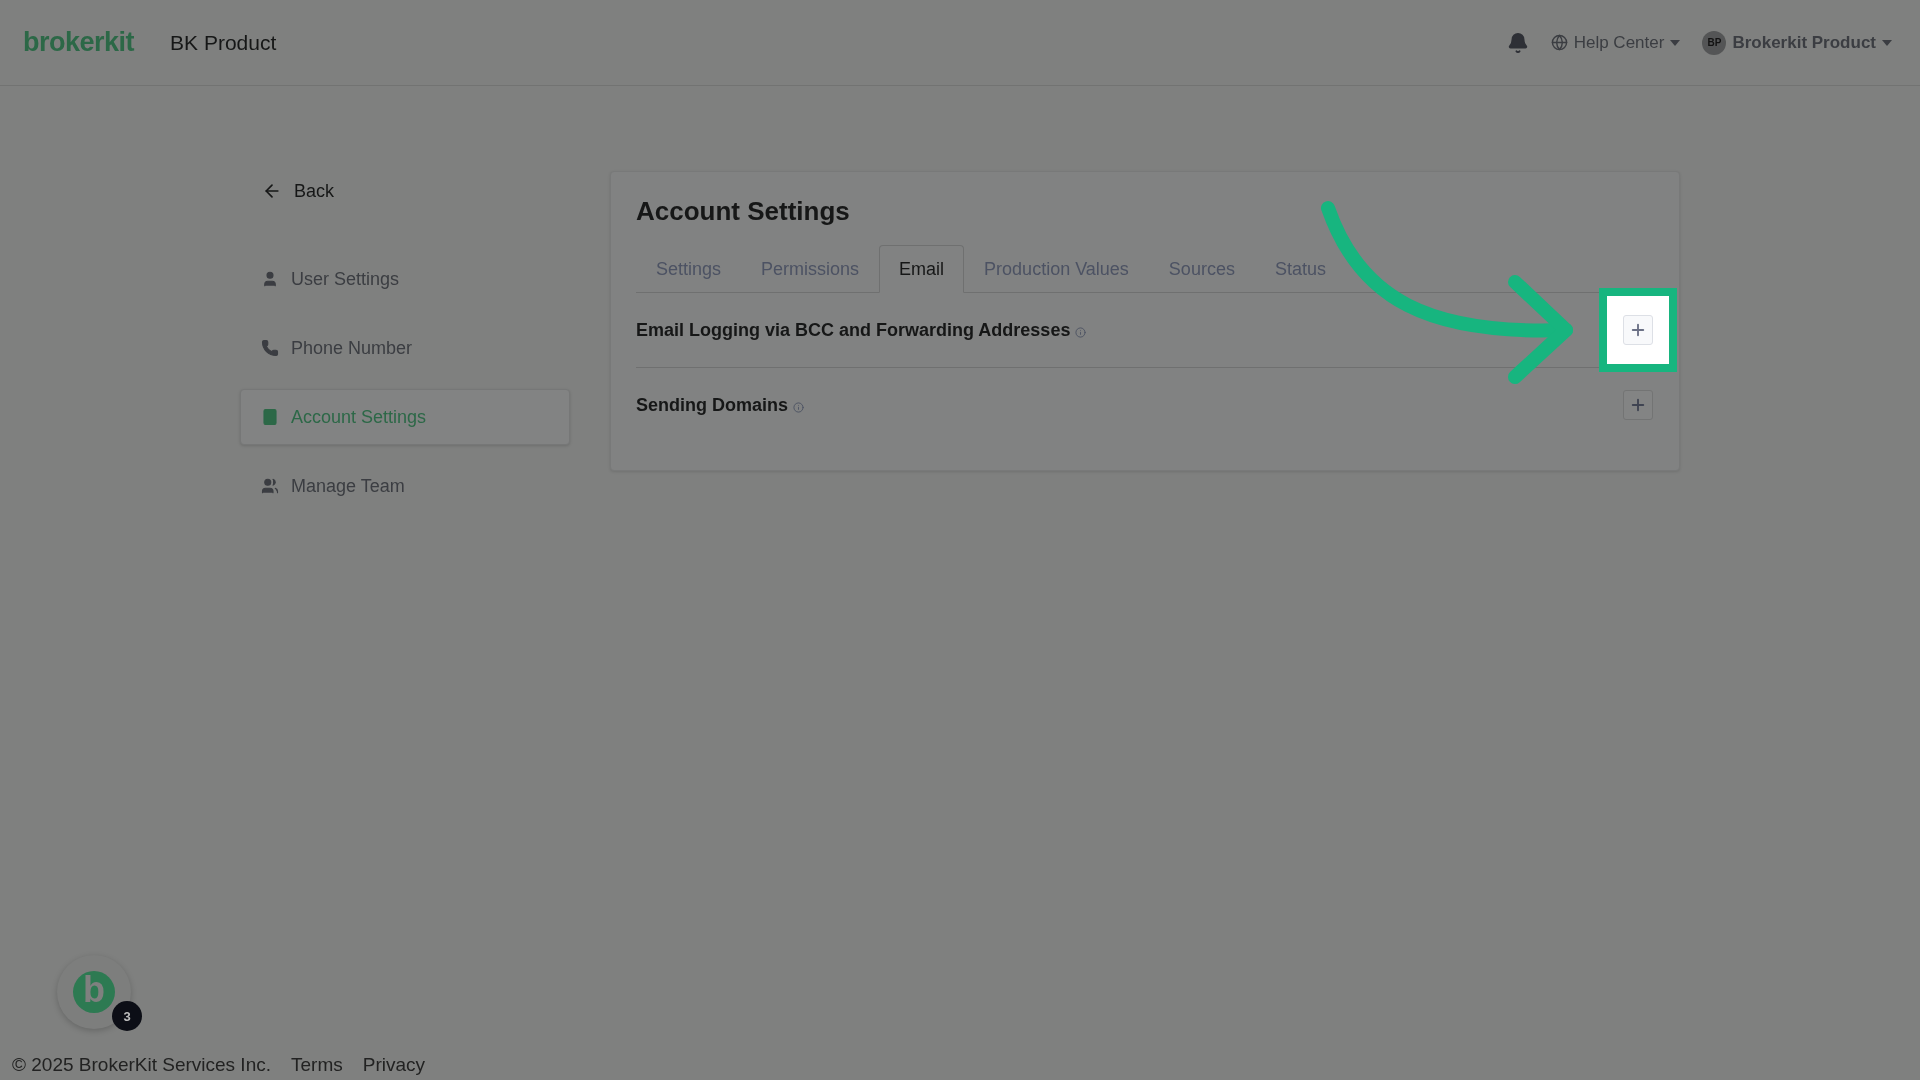  Describe the element at coordinates (270, 348) in the screenshot. I see `phone-icon` at that location.